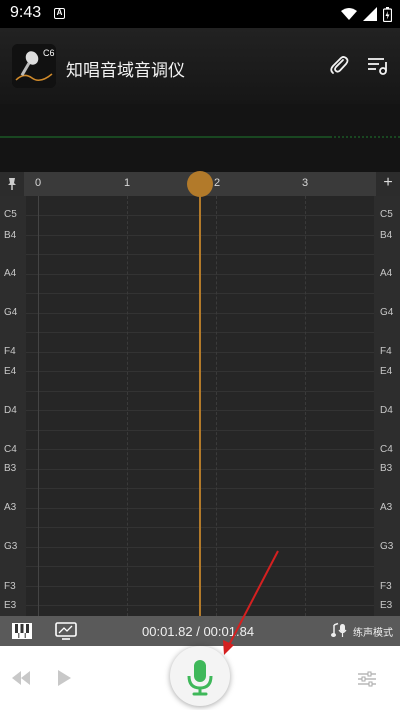  I want to click on microphone-icon, so click(200, 678).